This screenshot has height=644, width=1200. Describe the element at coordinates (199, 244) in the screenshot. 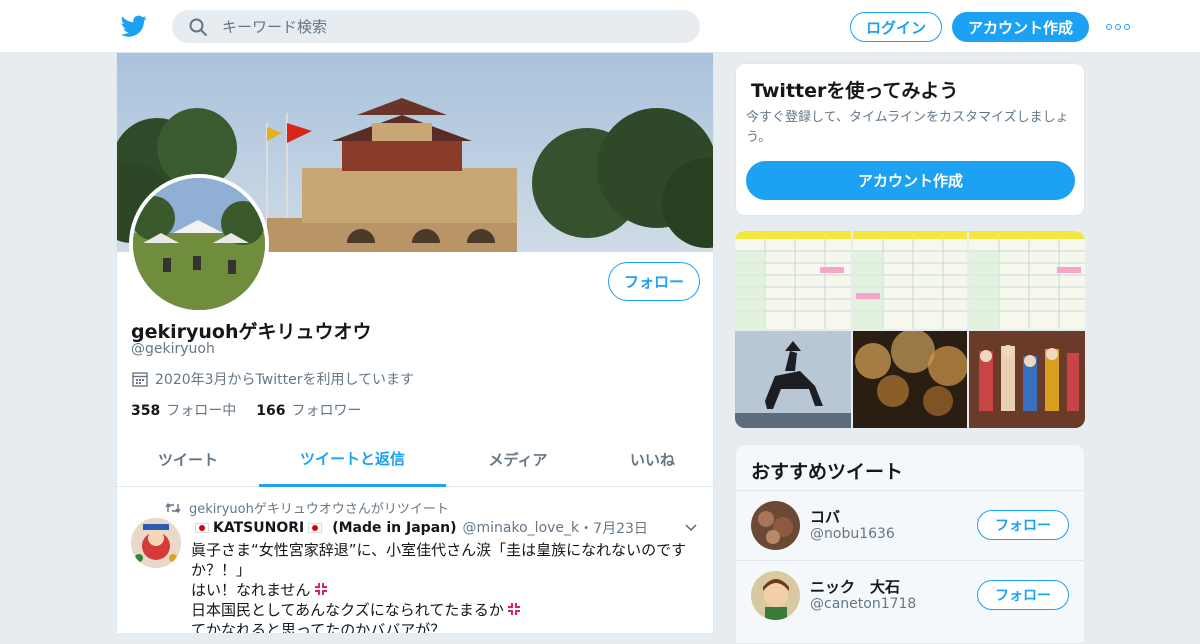

I see `profile-avatar` at that location.